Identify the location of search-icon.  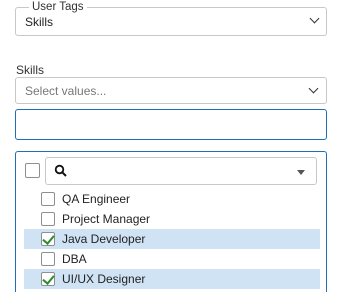
(60, 170).